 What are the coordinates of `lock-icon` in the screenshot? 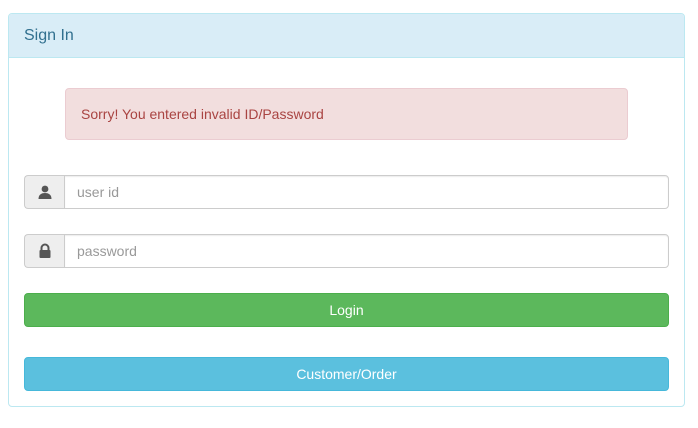 It's located at (44, 250).